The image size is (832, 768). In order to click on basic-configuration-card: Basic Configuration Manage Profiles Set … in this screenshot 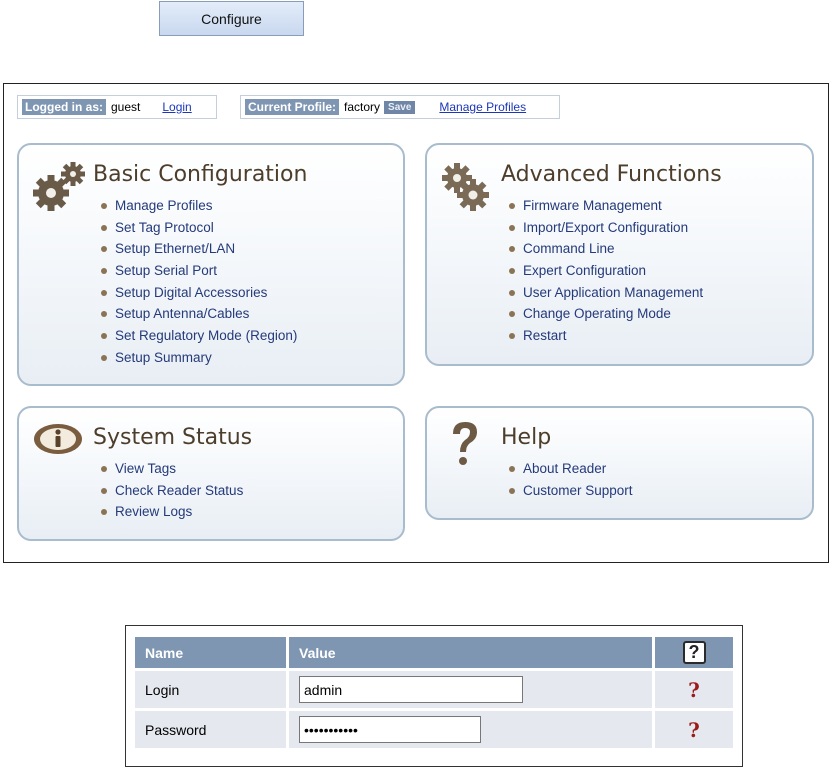, I will do `click(211, 264)`.